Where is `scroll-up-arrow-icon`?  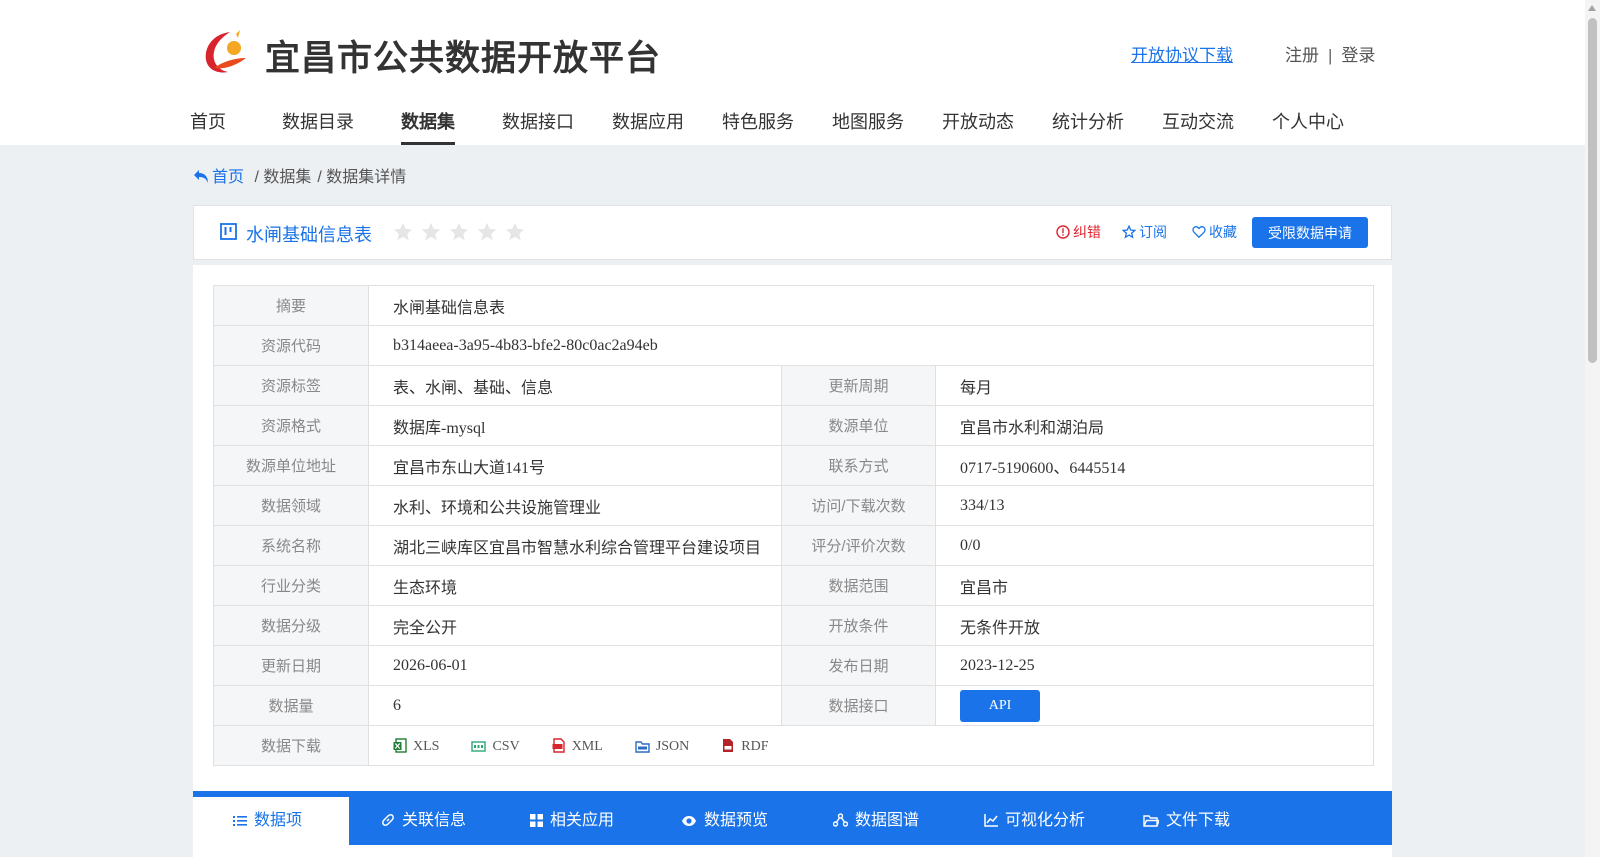
scroll-up-arrow-icon is located at coordinates (1592, 8).